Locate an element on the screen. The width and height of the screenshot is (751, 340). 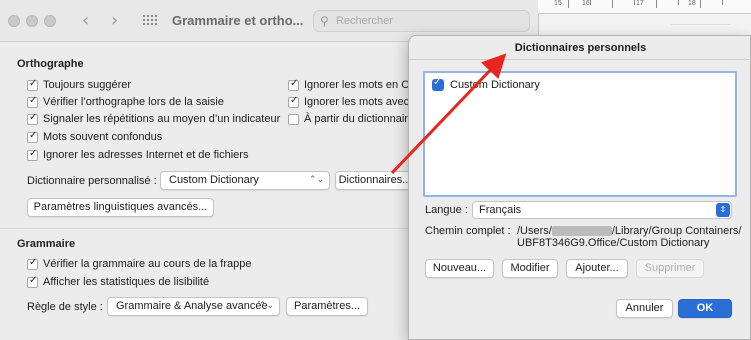
path-label: Chemin complet : is located at coordinates (468, 231).